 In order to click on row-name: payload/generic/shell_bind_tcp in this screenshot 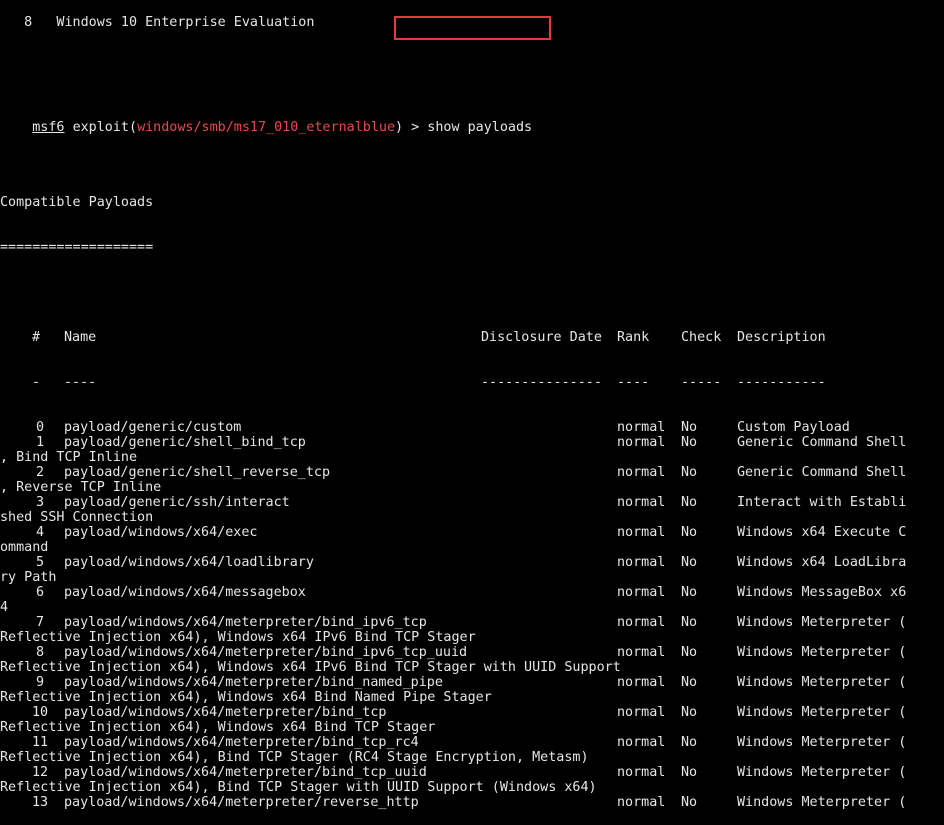, I will do `click(185, 442)`.